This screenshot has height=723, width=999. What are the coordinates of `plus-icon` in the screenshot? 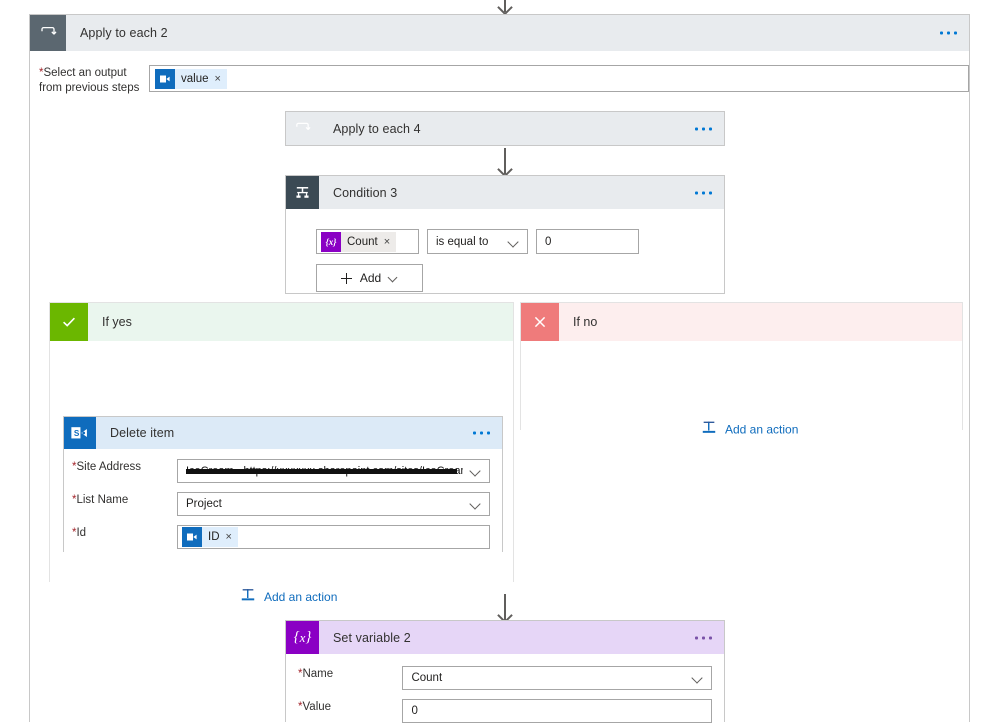 It's located at (346, 278).